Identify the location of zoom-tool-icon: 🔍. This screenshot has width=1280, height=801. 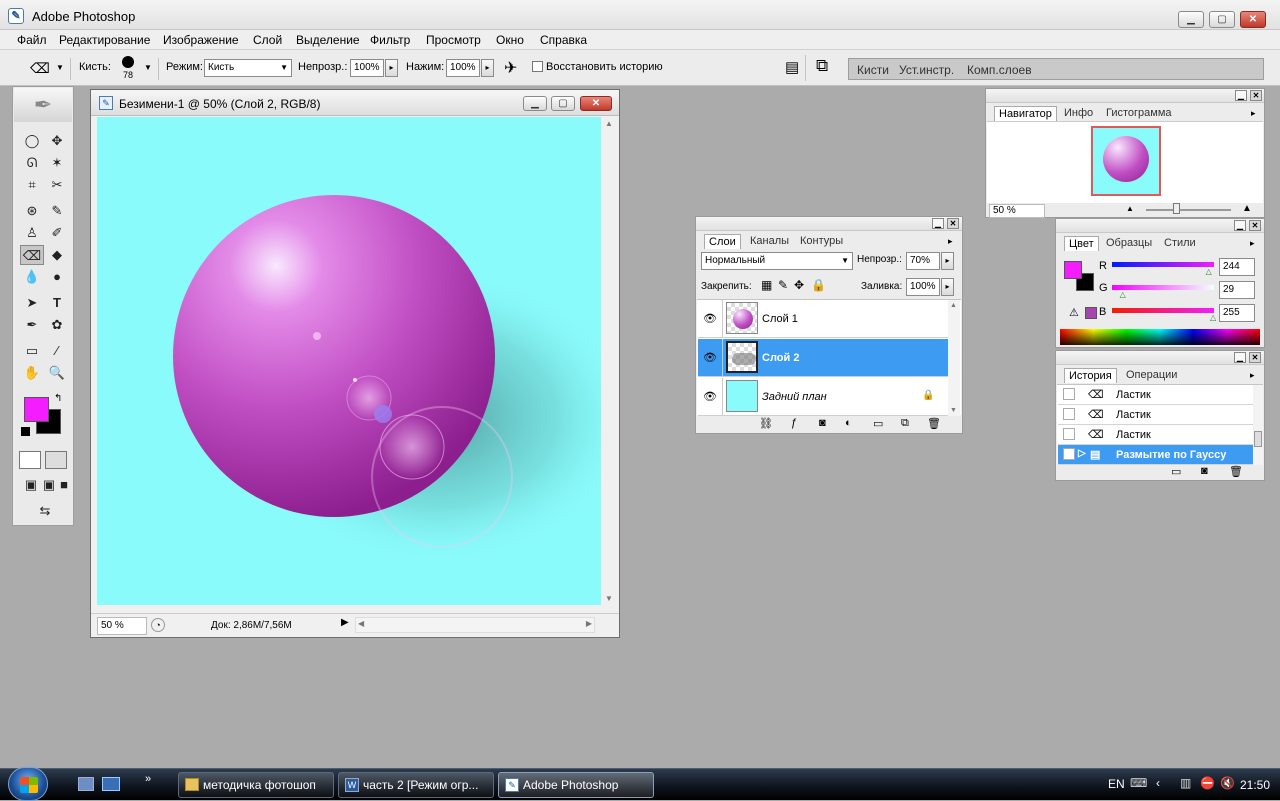
(57, 373).